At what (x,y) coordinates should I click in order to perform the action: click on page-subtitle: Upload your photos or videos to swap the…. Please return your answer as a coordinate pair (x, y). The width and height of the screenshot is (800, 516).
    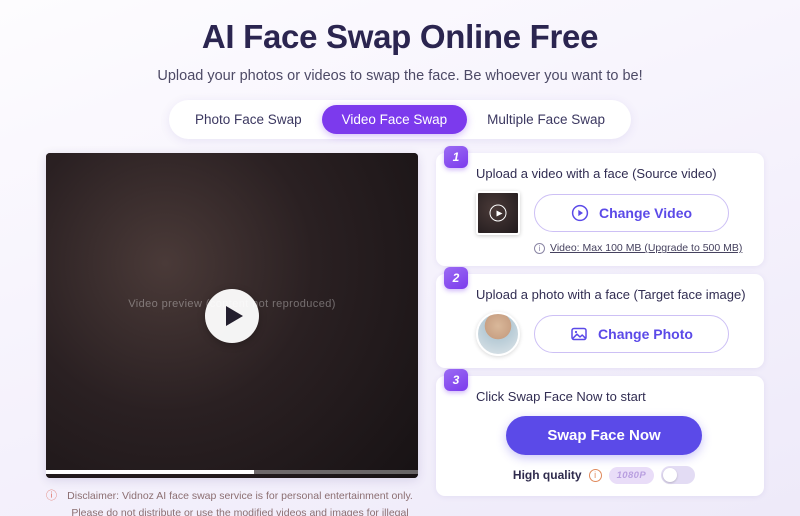
    Looking at the image, I should click on (400, 76).